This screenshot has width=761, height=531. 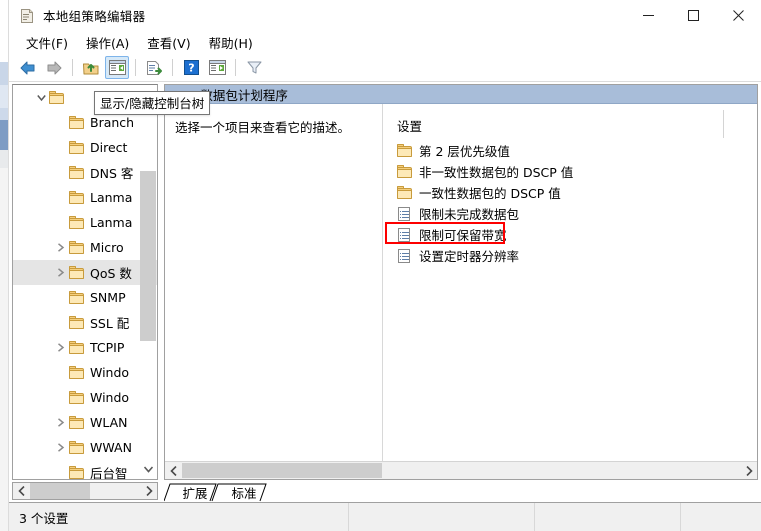 What do you see at coordinates (168, 42) in the screenshot?
I see `menu-view: 查看(V)` at bounding box center [168, 42].